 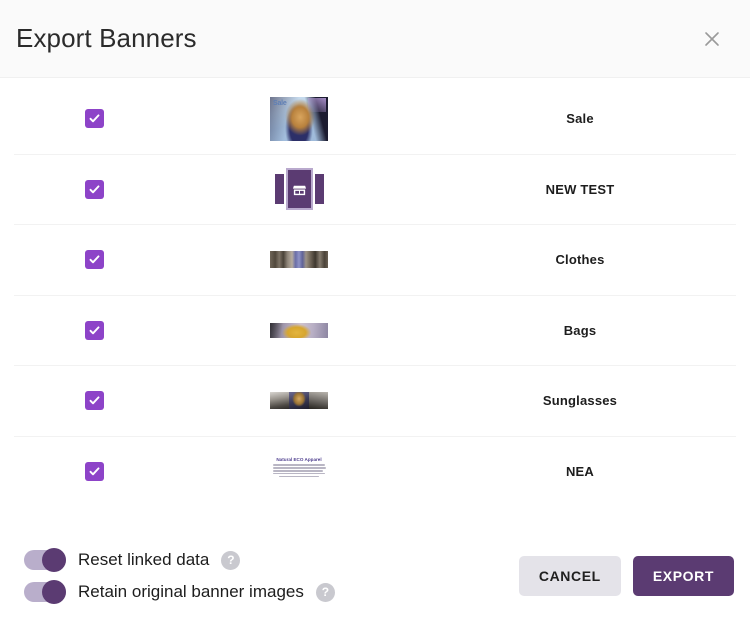 What do you see at coordinates (683, 576) in the screenshot?
I see `export-button: EXPORT` at bounding box center [683, 576].